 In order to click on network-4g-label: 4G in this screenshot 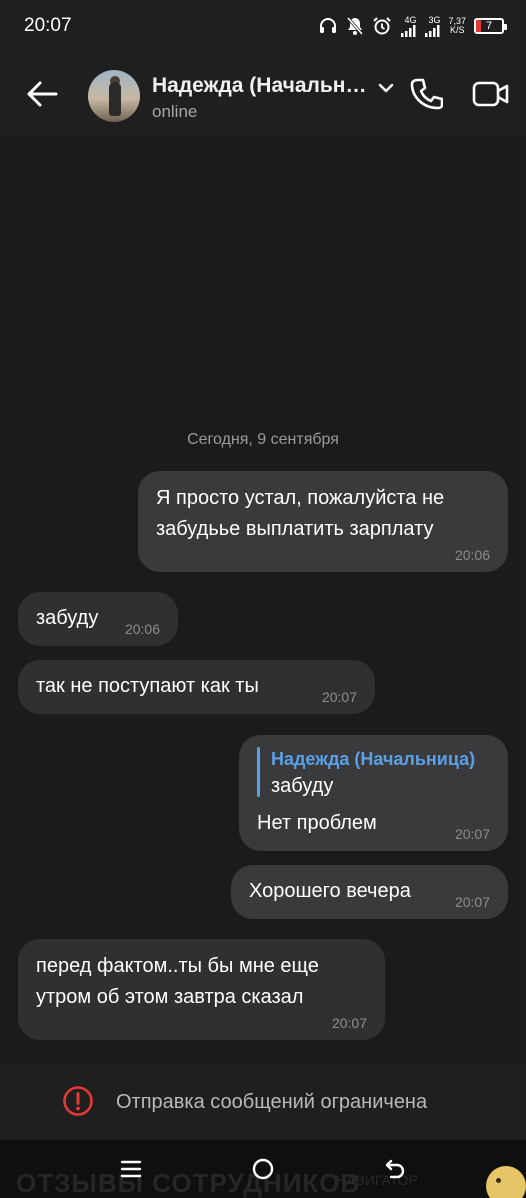, I will do `click(410, 19)`.